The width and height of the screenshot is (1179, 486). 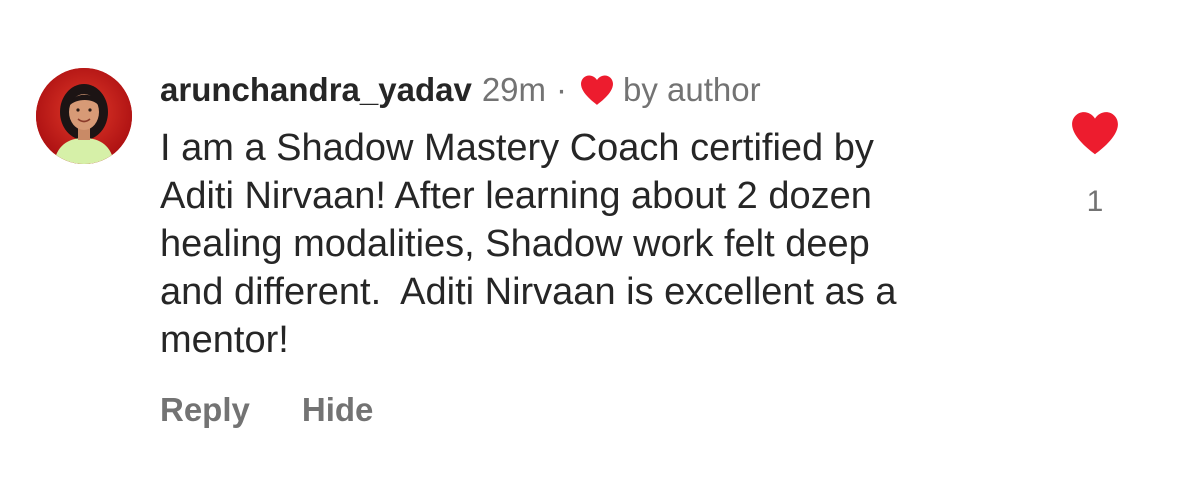 I want to click on username-link: arunchandra_yadav, so click(x=316, y=90).